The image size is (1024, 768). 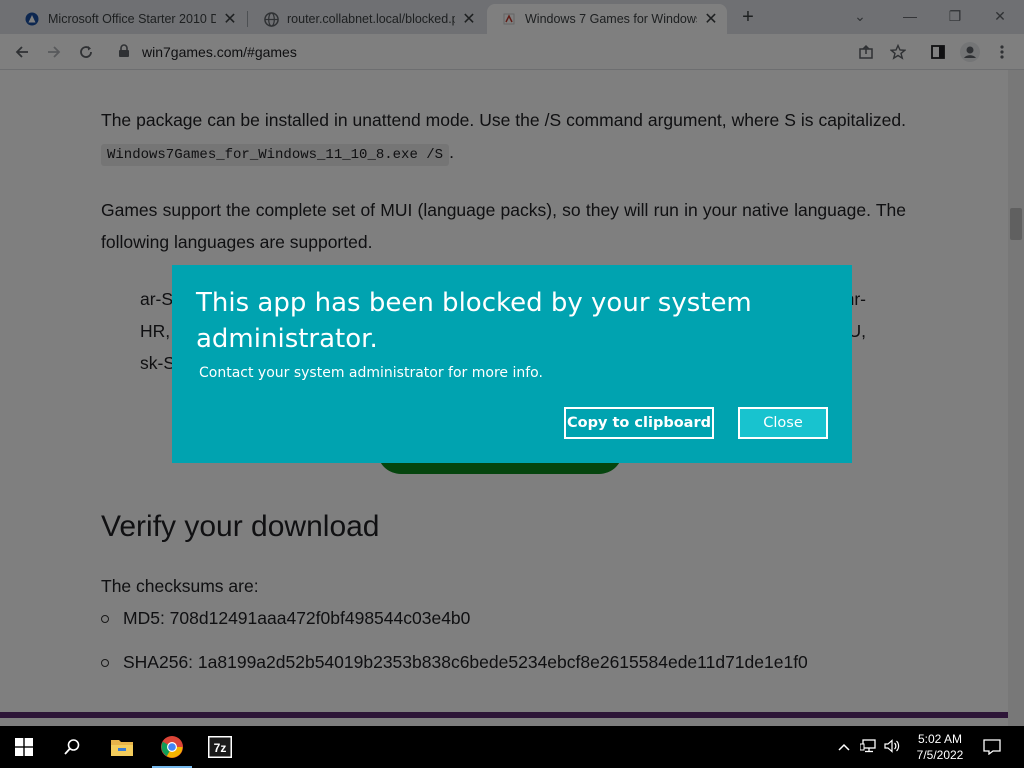 I want to click on chevron-up-icon, so click(x=844, y=747).